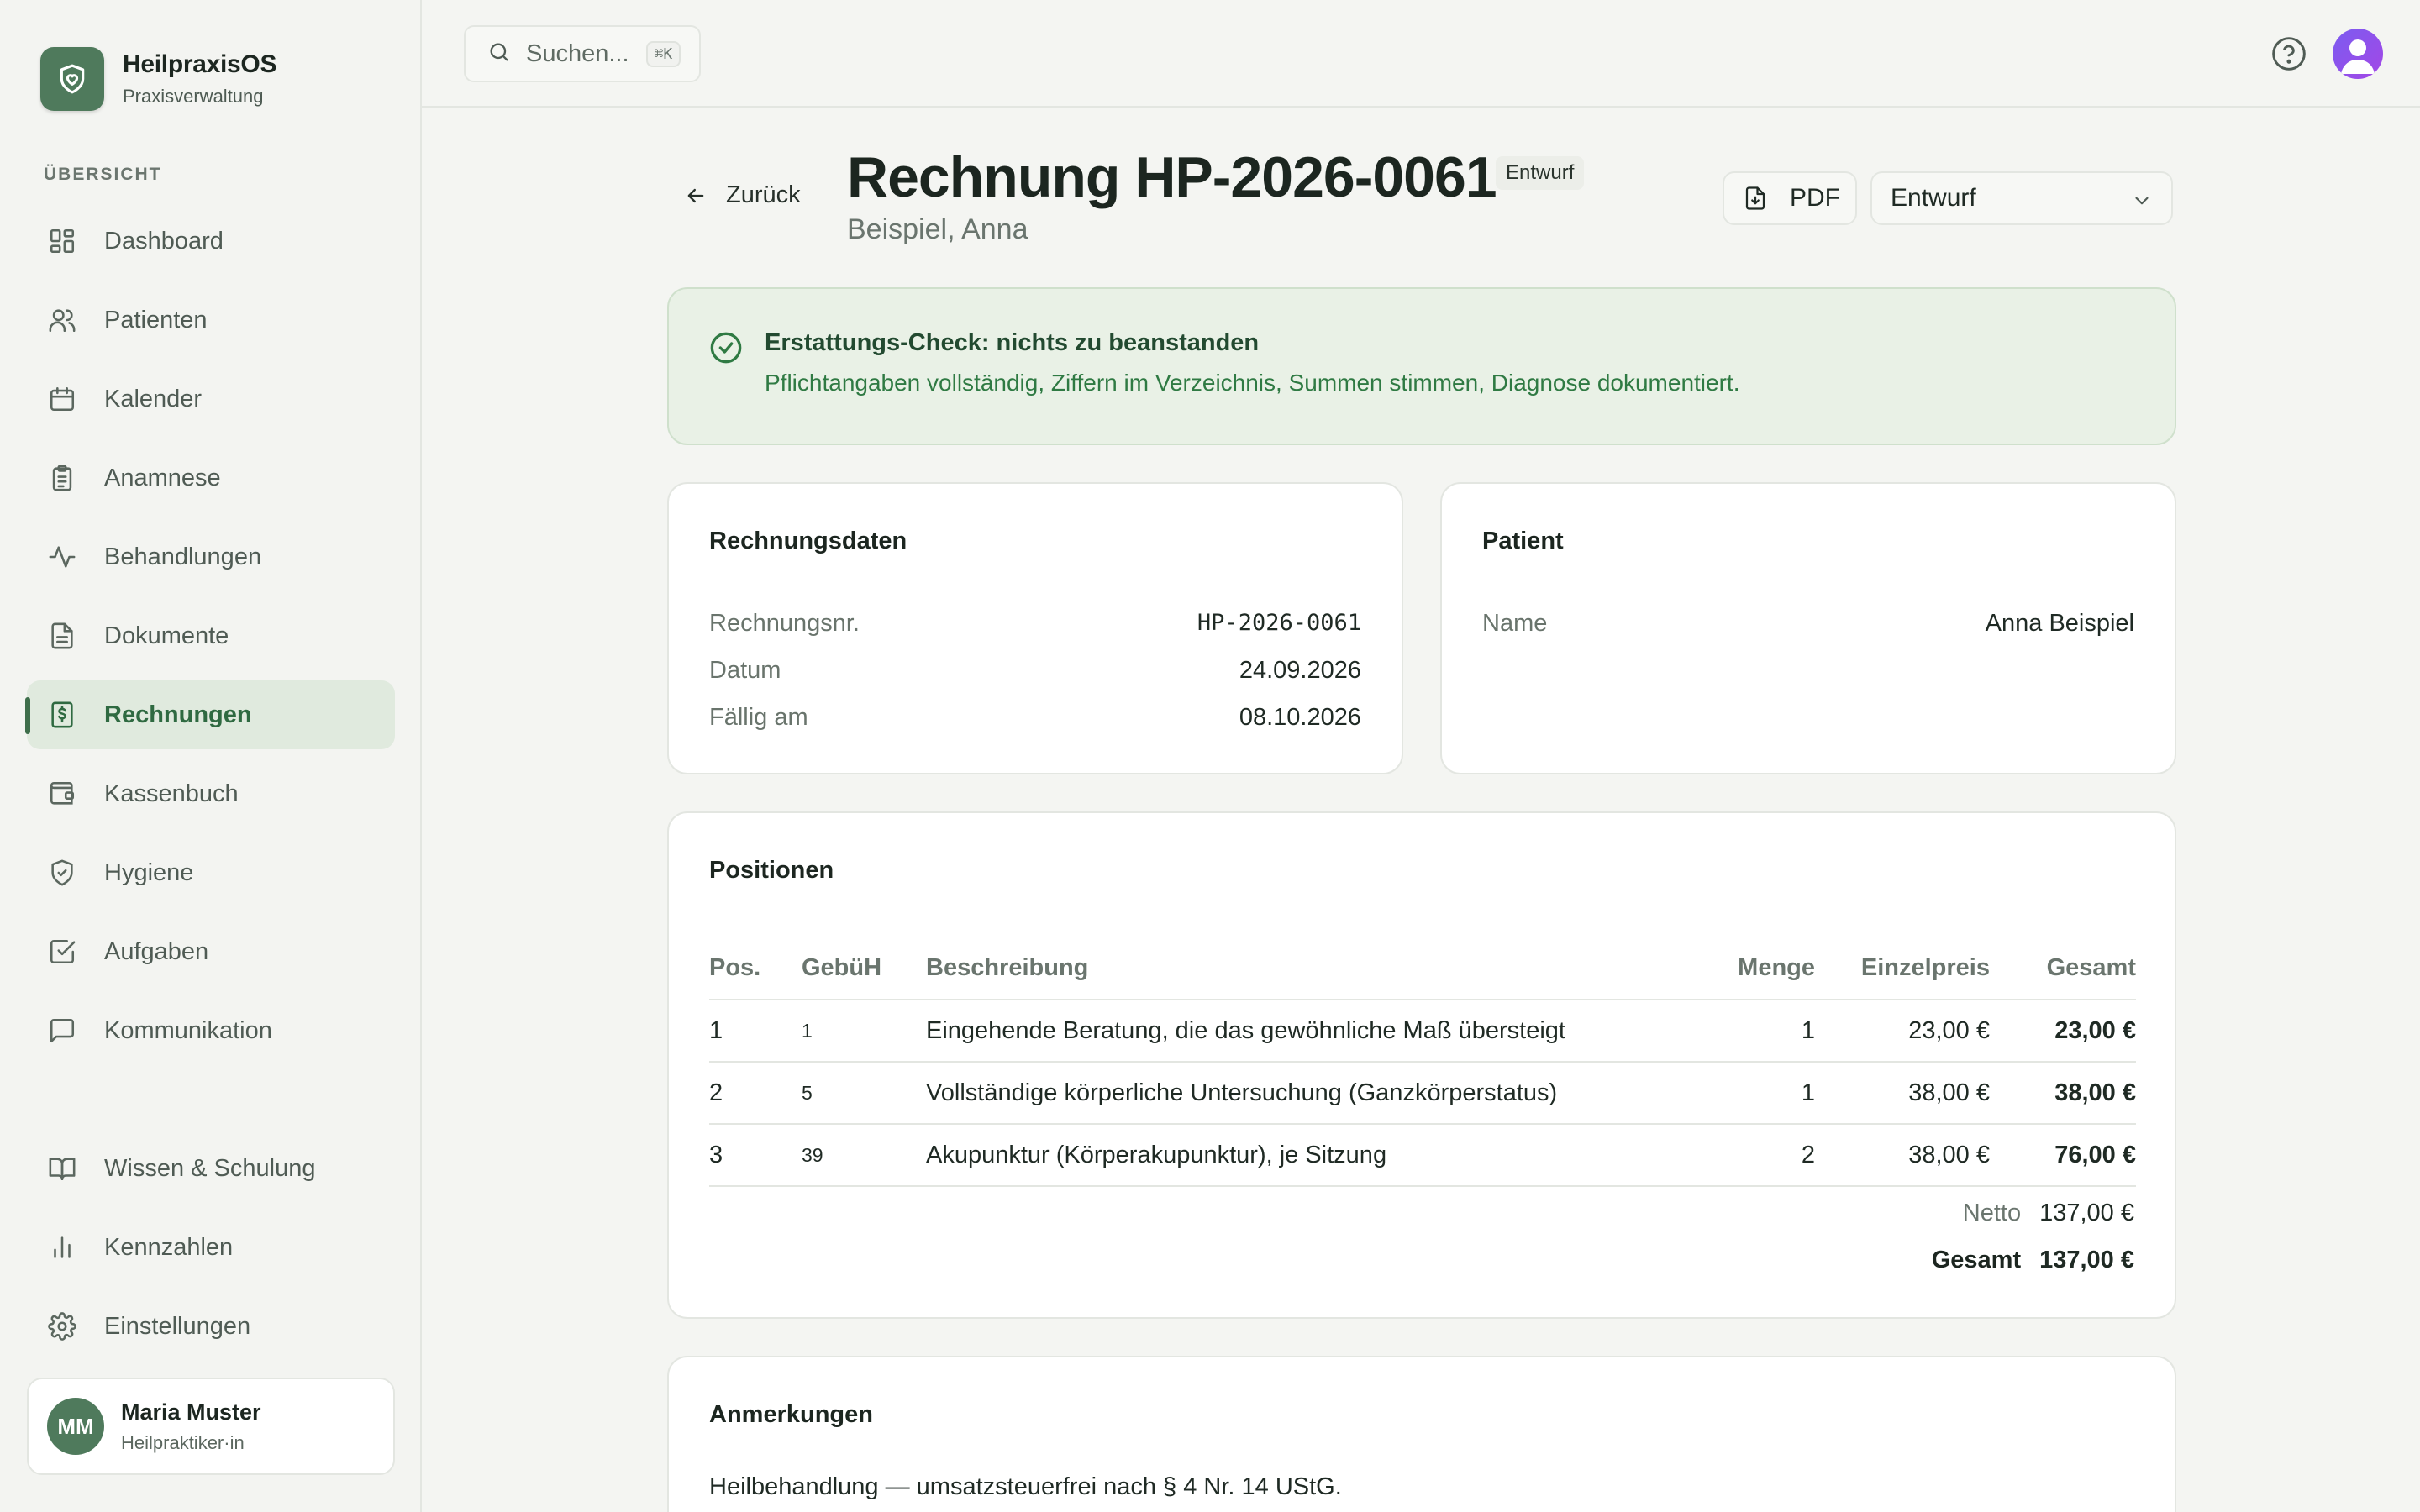 Image resolution: width=2420 pixels, height=1512 pixels. What do you see at coordinates (726, 348) in the screenshot?
I see `check-circle-icon` at bounding box center [726, 348].